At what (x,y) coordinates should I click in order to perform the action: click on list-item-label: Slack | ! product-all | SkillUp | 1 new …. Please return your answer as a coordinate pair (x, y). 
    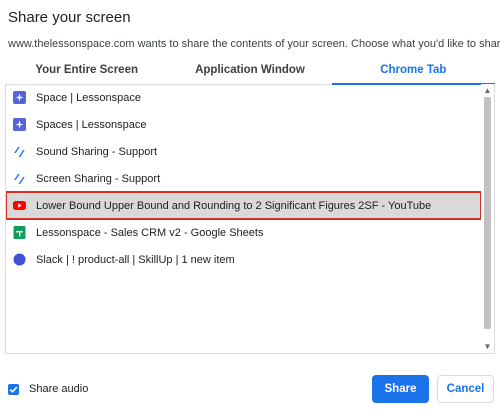
    Looking at the image, I should click on (135, 259).